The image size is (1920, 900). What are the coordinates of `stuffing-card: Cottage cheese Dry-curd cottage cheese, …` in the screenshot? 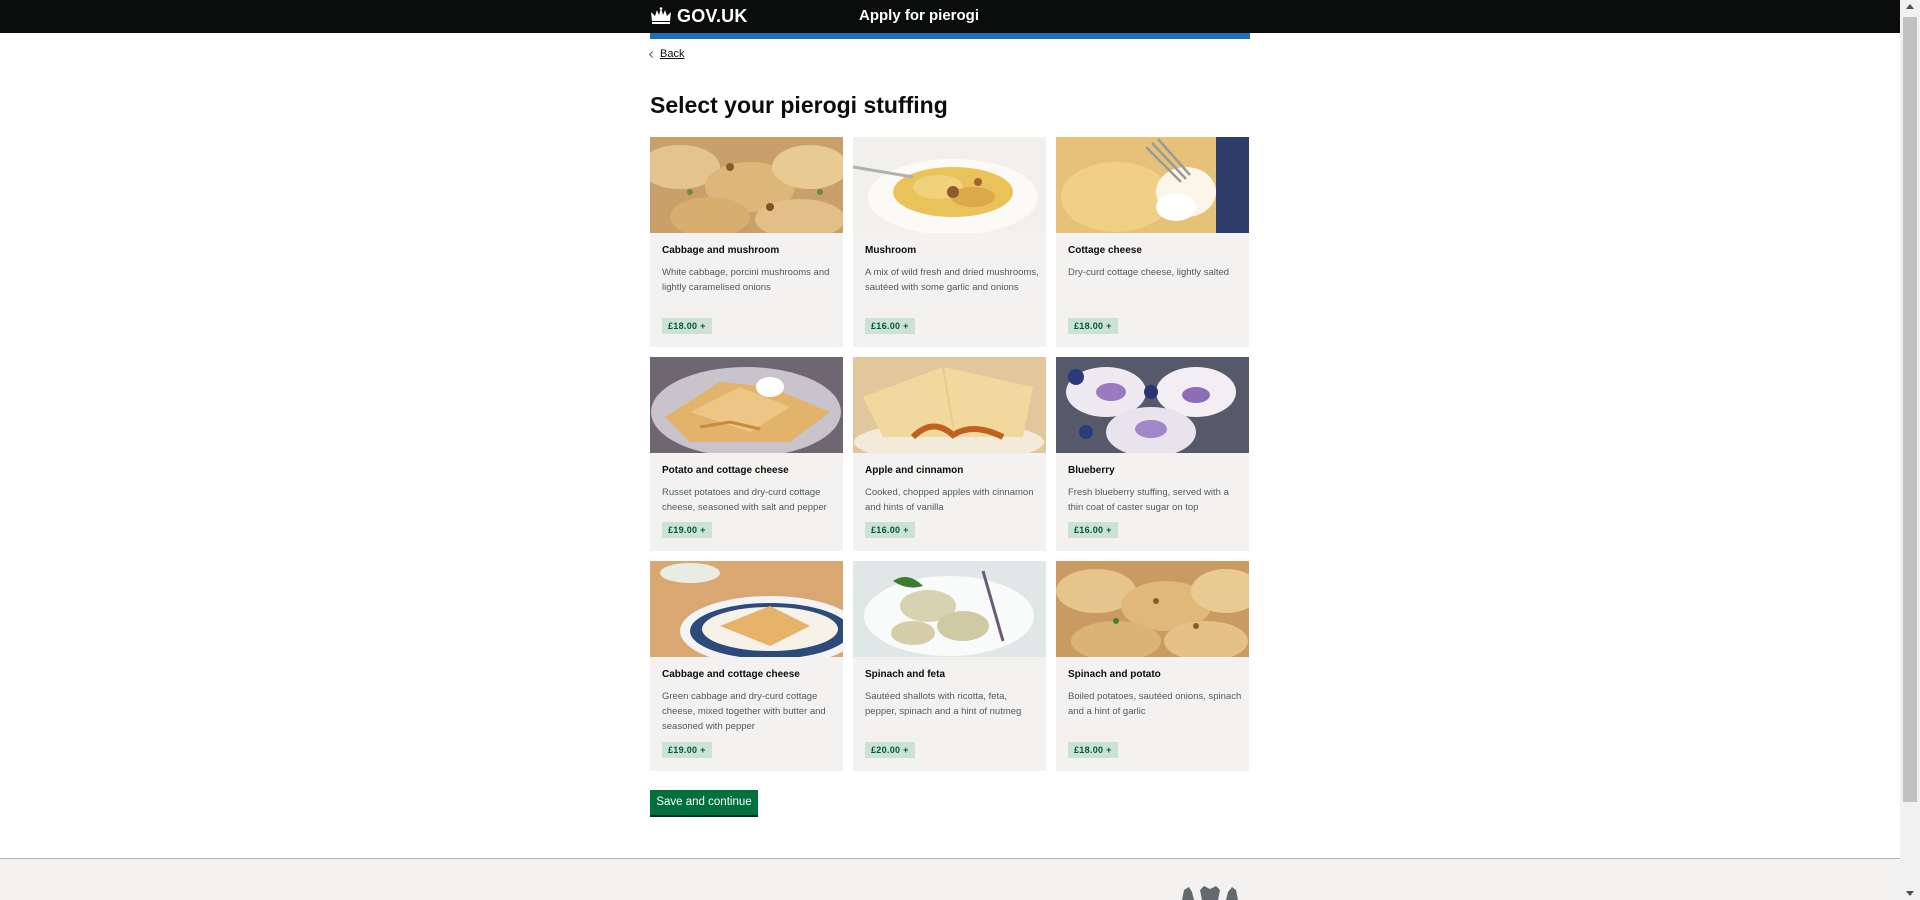 It's located at (1152, 242).